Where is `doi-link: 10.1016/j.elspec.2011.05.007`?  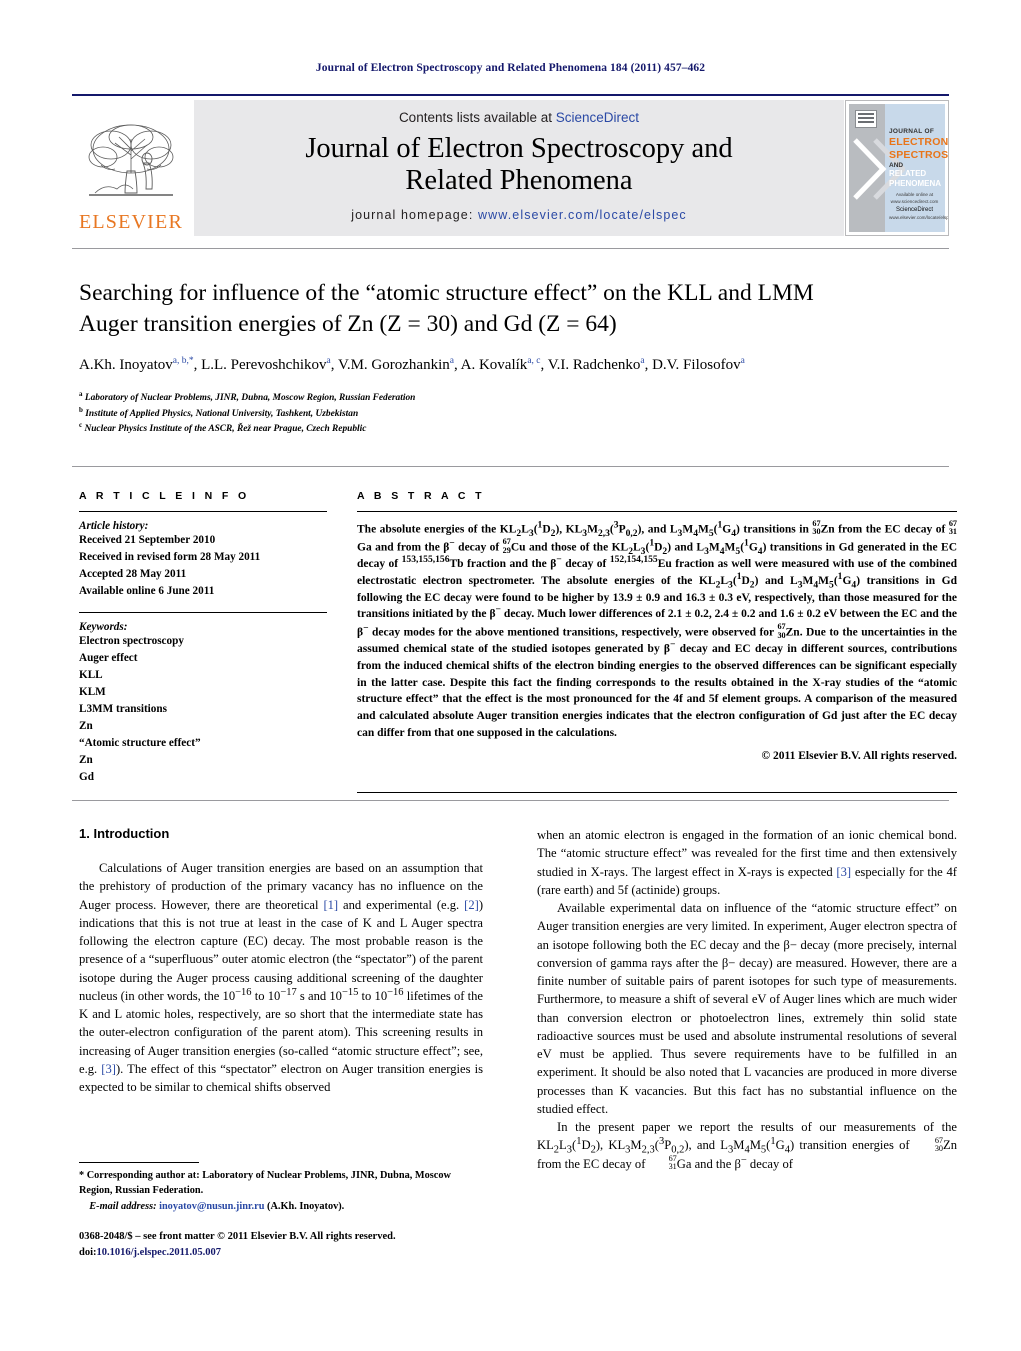
doi-link: 10.1016/j.elspec.2011.05.007 is located at coordinates (159, 1252).